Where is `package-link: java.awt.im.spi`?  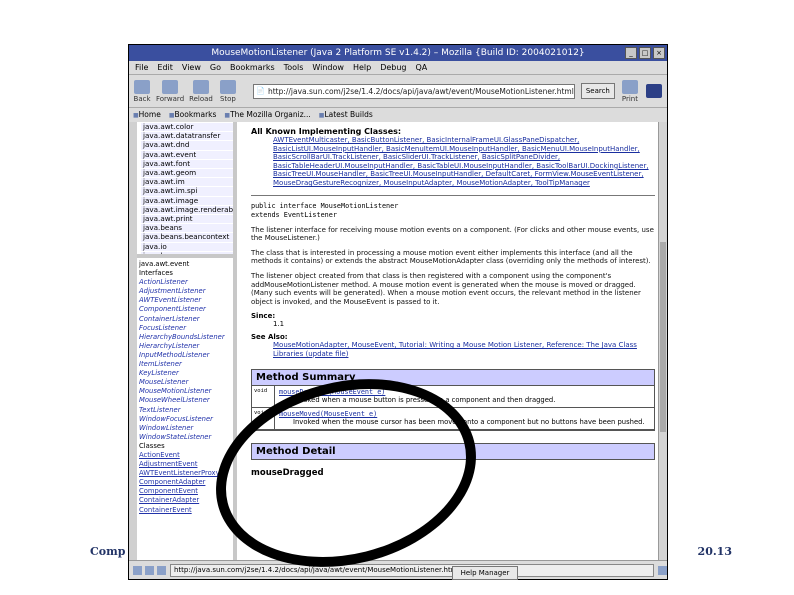 package-link: java.awt.im.spi is located at coordinates (187, 191).